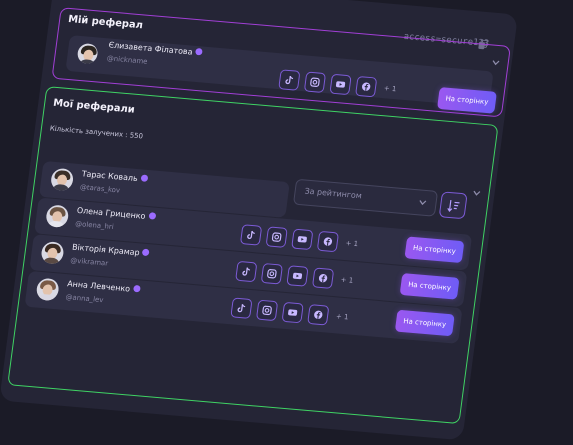 The image size is (573, 445). I want to click on user-name: Вікторія Крамар, so click(106, 250).